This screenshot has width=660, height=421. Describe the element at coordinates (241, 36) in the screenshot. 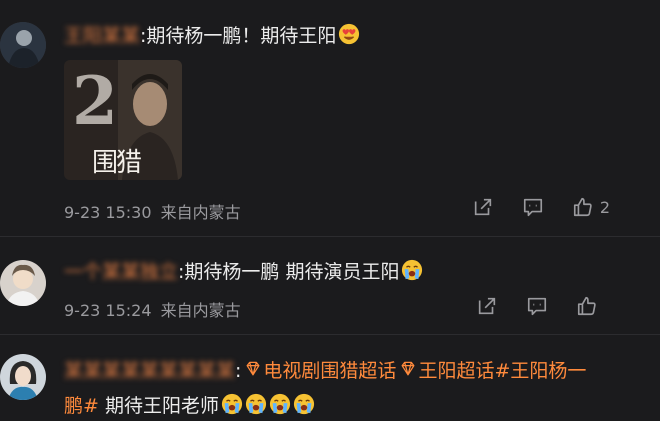

I see `comment-text: 期待杨一鹏！期待王阳` at that location.